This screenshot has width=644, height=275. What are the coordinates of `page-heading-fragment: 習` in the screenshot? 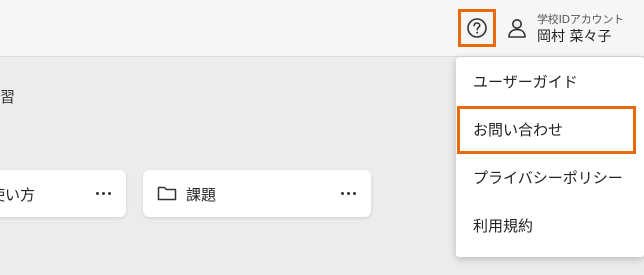 It's located at (8, 97).